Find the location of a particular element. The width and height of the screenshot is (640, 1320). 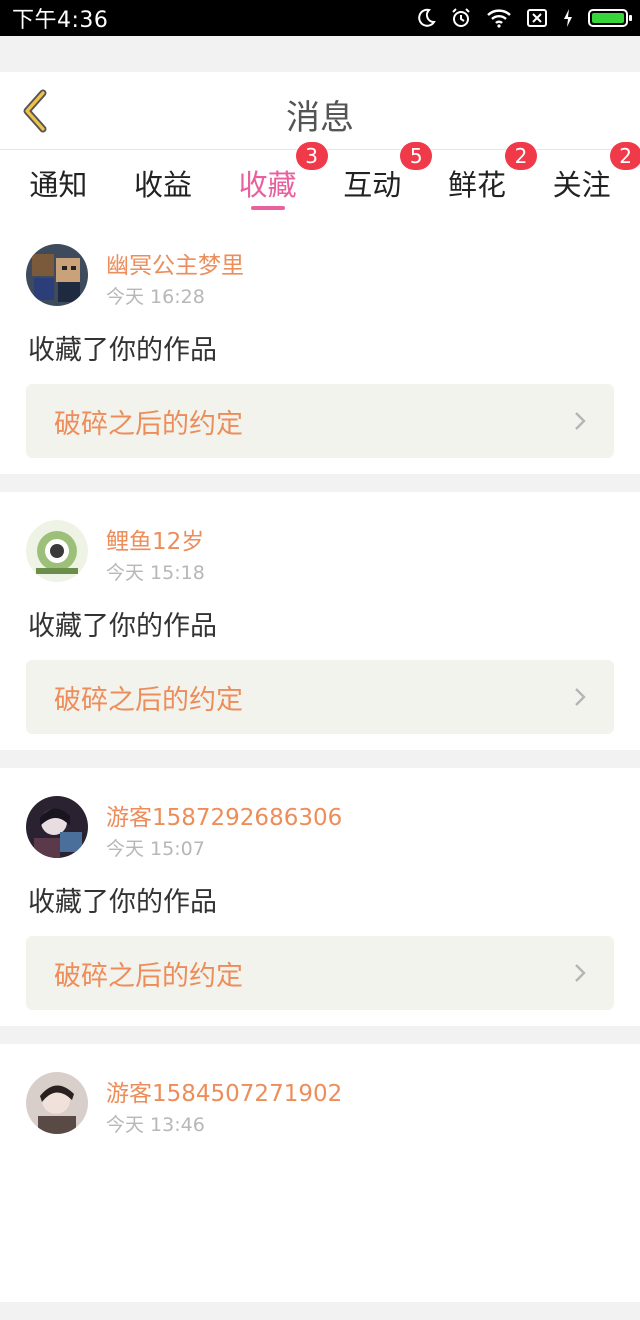

timestamp: 今天 13:46 is located at coordinates (155, 1125).